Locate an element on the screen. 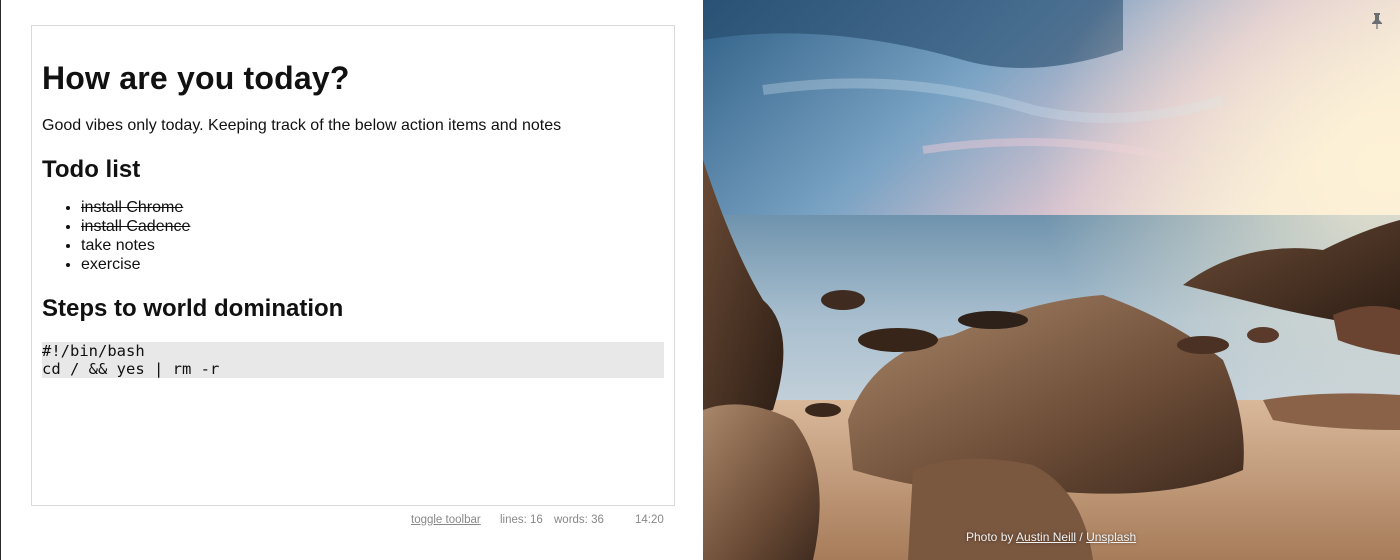 The height and width of the screenshot is (560, 1400). steps-heading: Steps to world domination is located at coordinates (193, 308).